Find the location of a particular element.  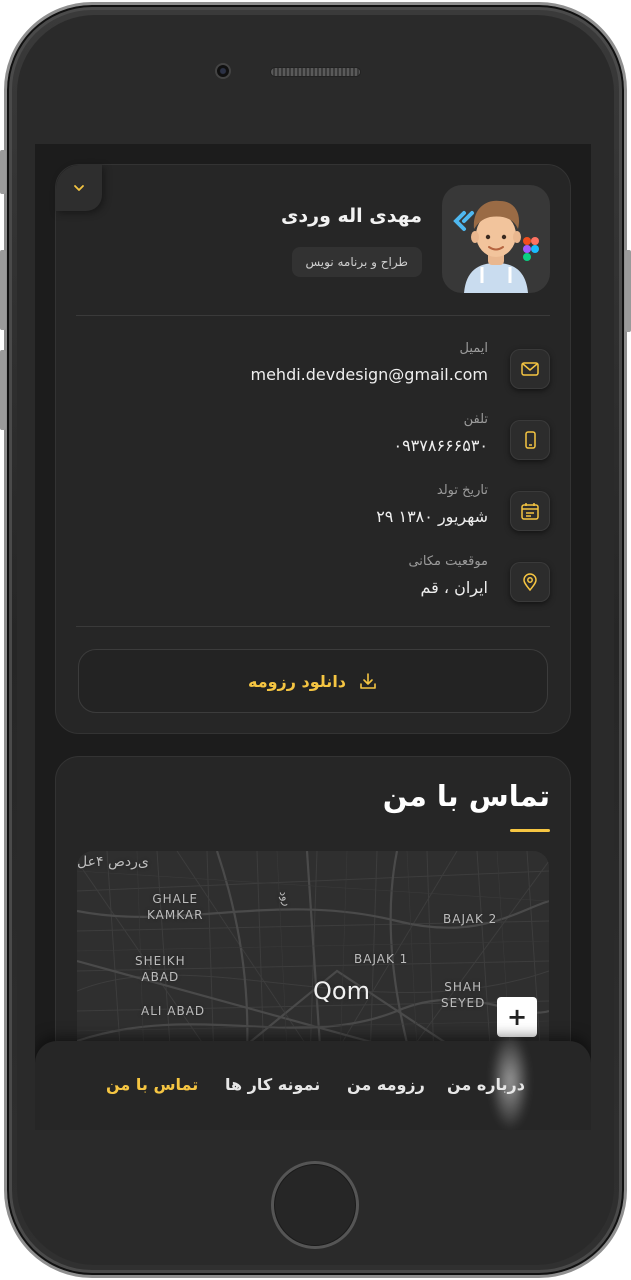

phone-icon-box is located at coordinates (530, 440).